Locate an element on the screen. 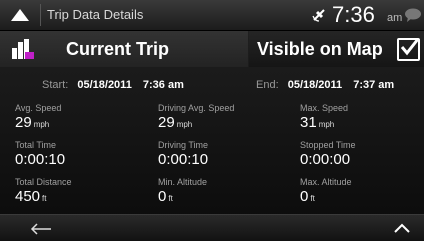  up-arrow-icon is located at coordinates (20, 15).